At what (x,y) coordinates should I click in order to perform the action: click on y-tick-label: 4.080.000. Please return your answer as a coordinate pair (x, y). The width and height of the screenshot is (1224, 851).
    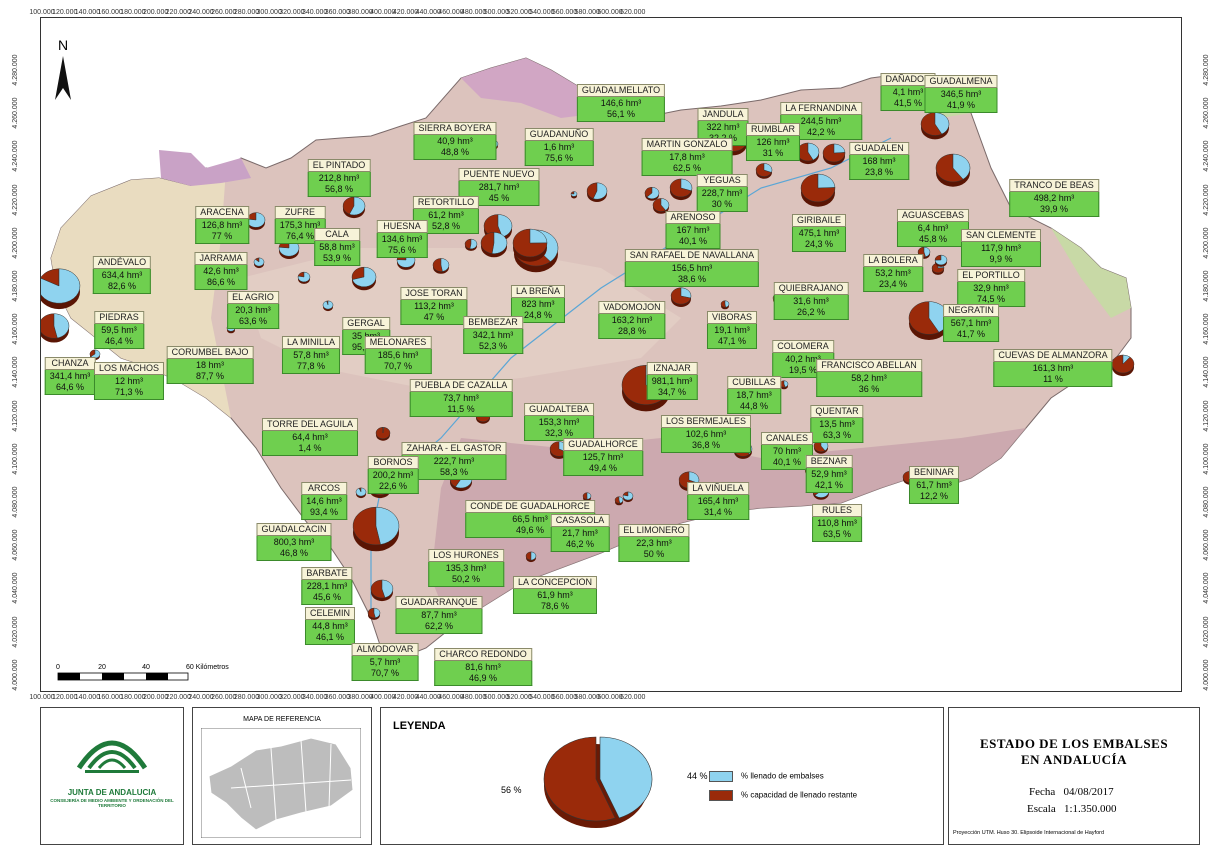
    Looking at the image, I should click on (1206, 502).